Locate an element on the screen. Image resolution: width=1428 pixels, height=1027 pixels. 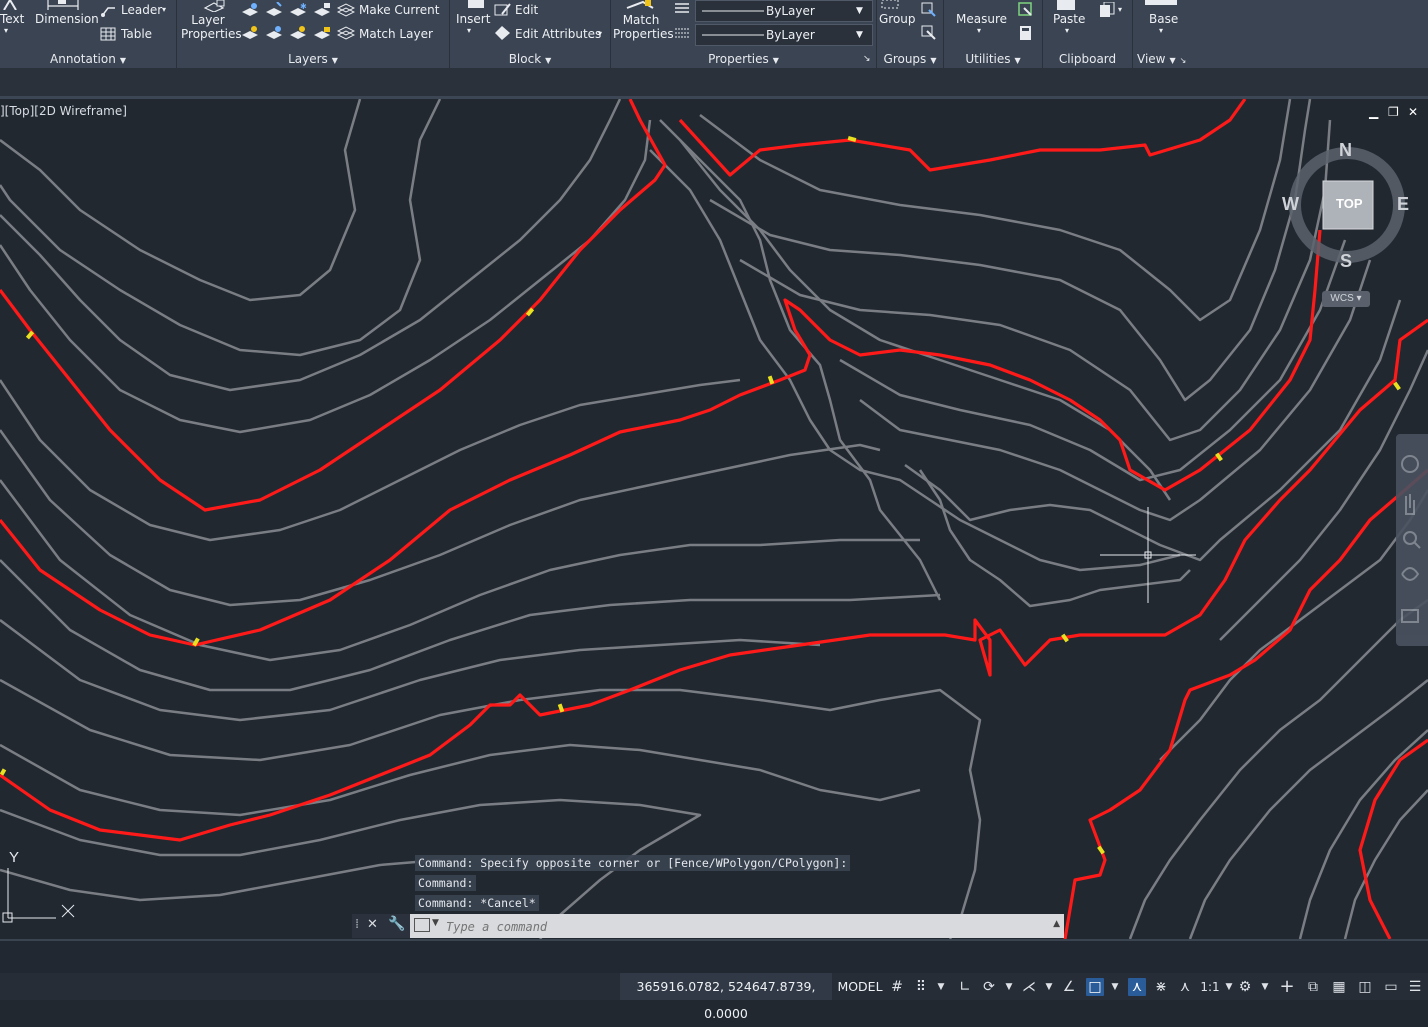
text-icon is located at coordinates (11, 5).